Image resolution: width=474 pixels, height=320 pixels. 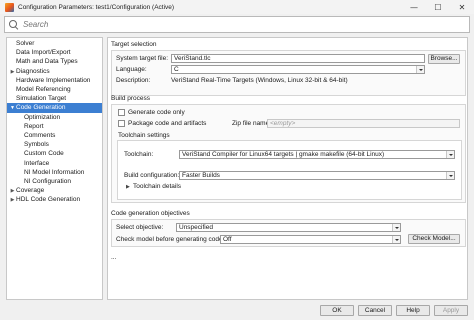 What do you see at coordinates (243, 24) in the screenshot?
I see `search-input` at bounding box center [243, 24].